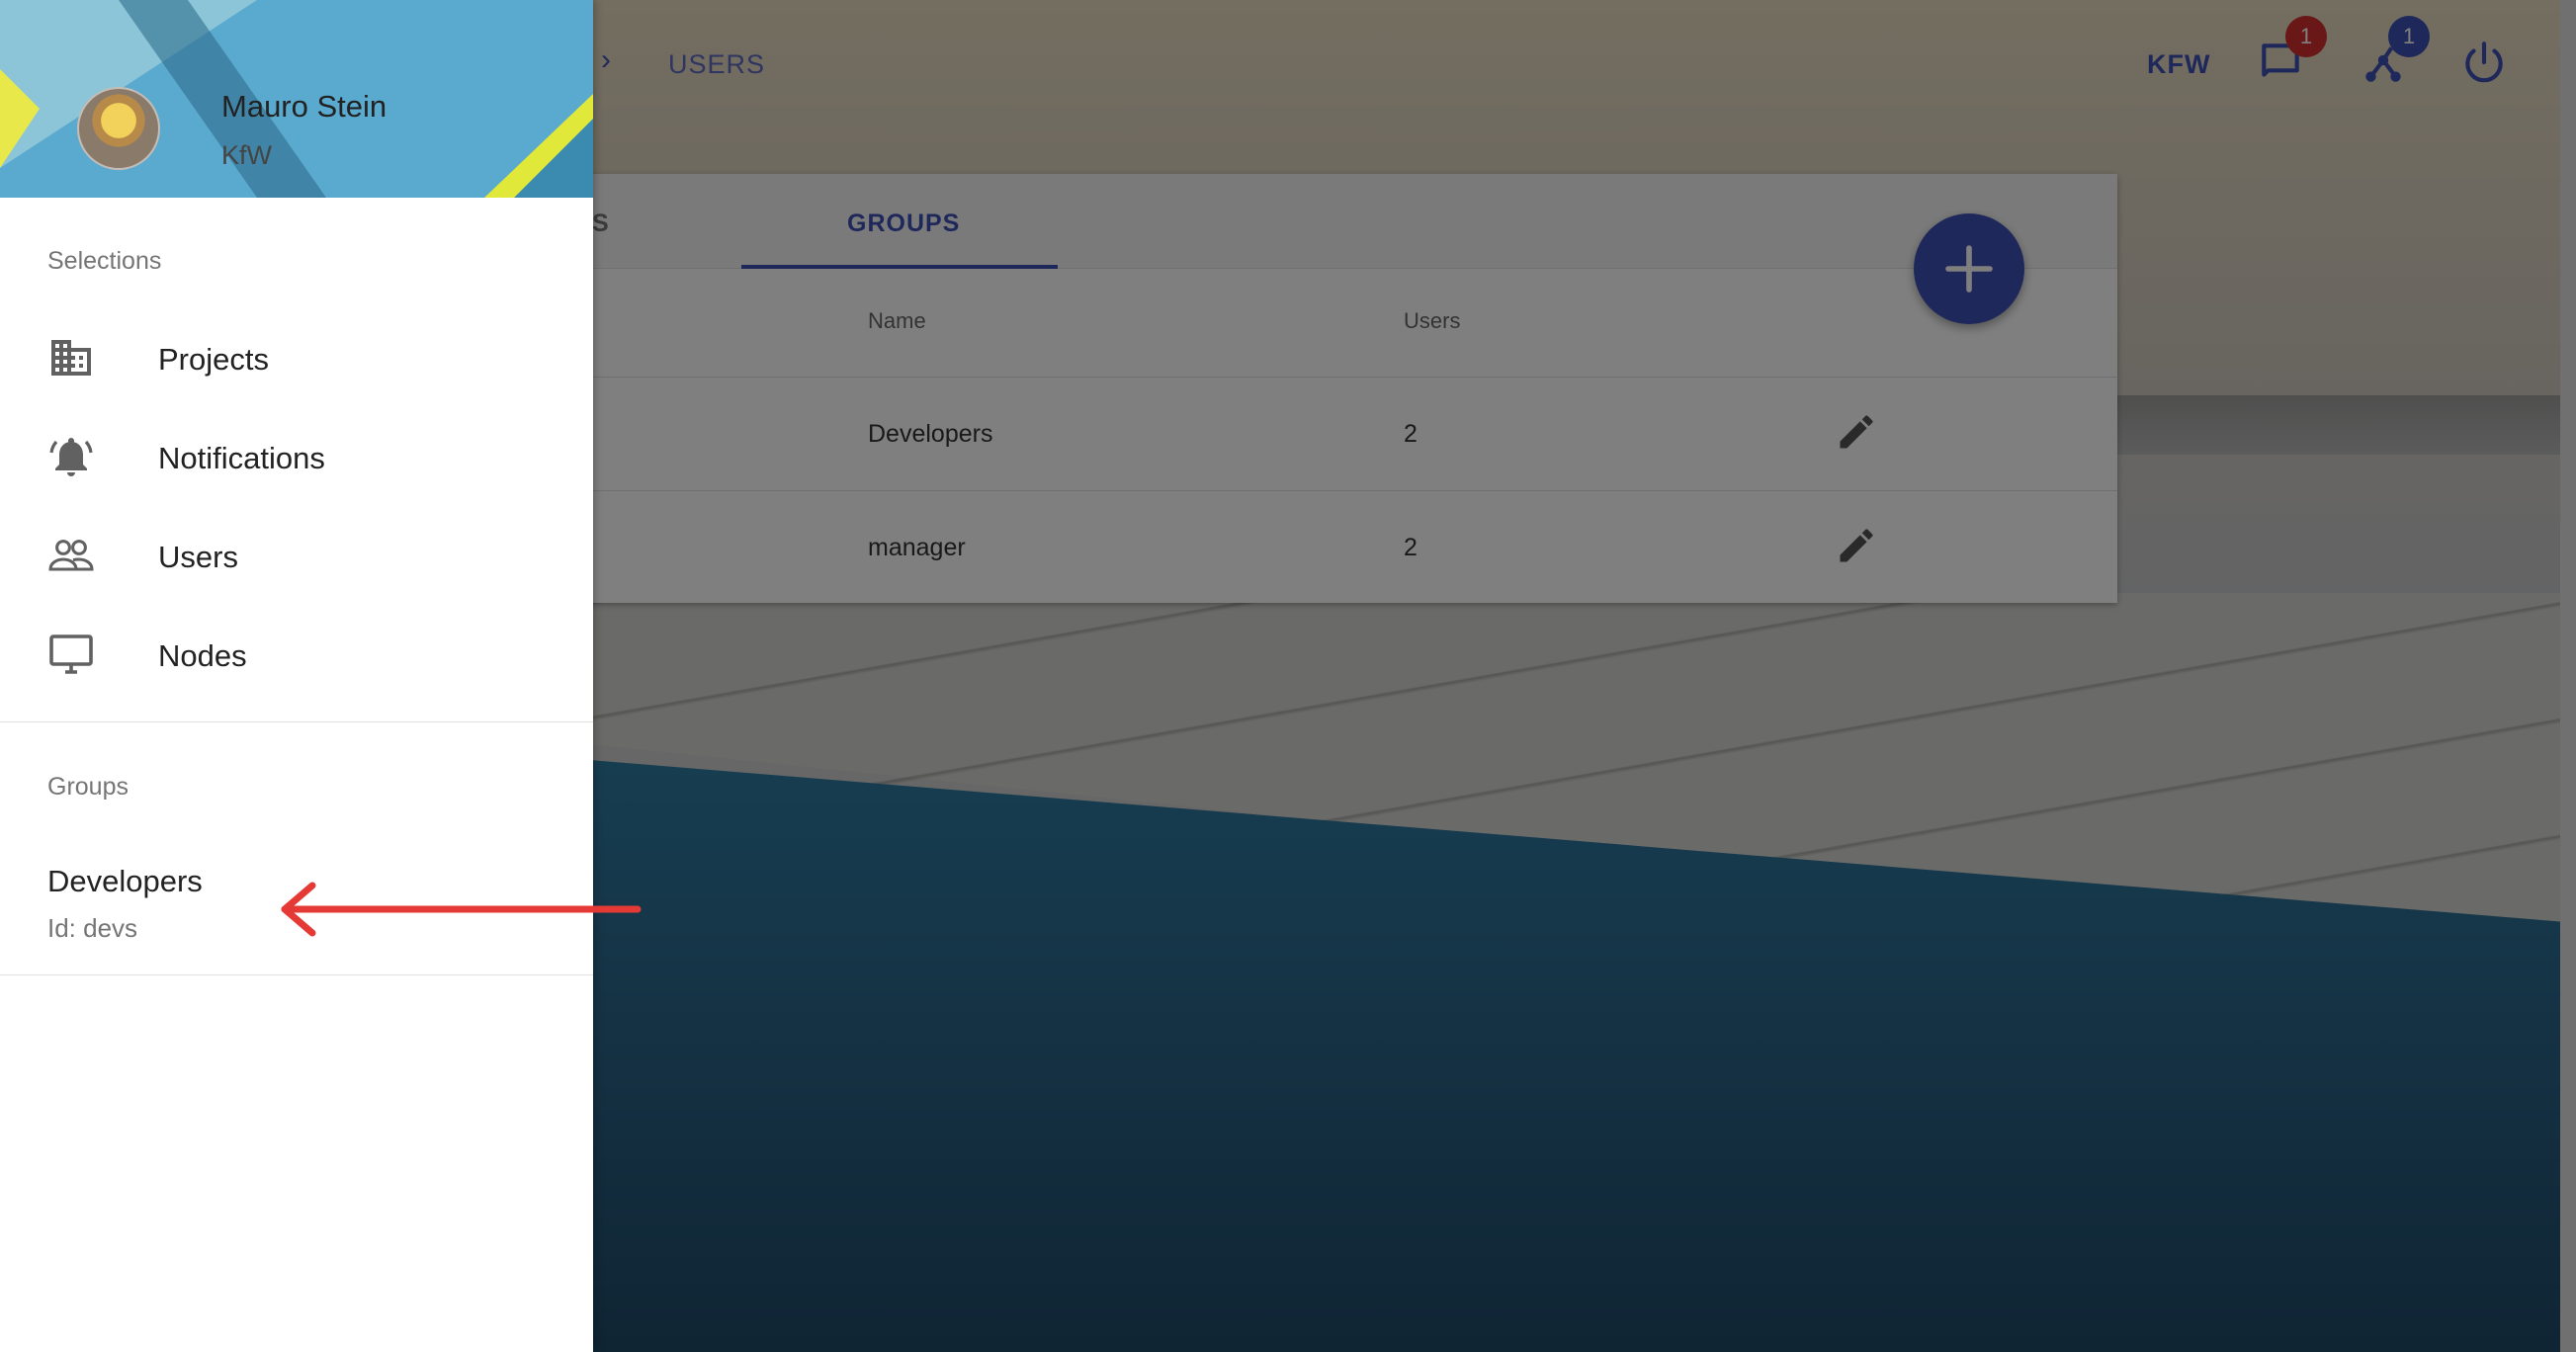  What do you see at coordinates (246, 155) in the screenshot?
I see `user-organization: KfW` at bounding box center [246, 155].